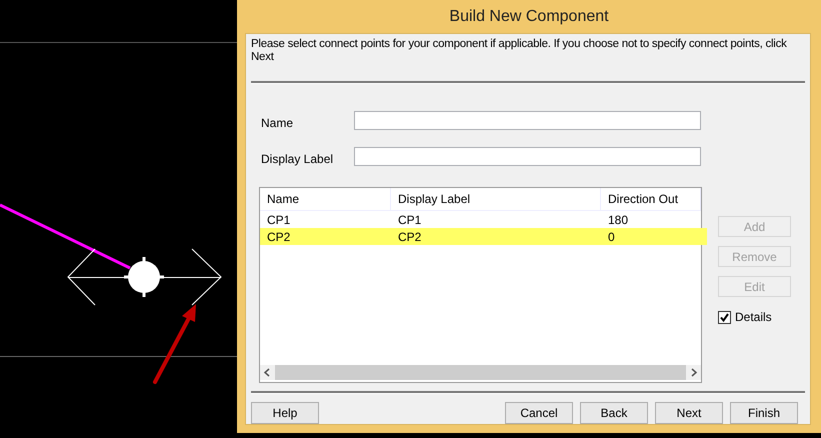 This screenshot has width=821, height=438. What do you see at coordinates (764, 413) in the screenshot?
I see `dialog-button: Finish` at bounding box center [764, 413].